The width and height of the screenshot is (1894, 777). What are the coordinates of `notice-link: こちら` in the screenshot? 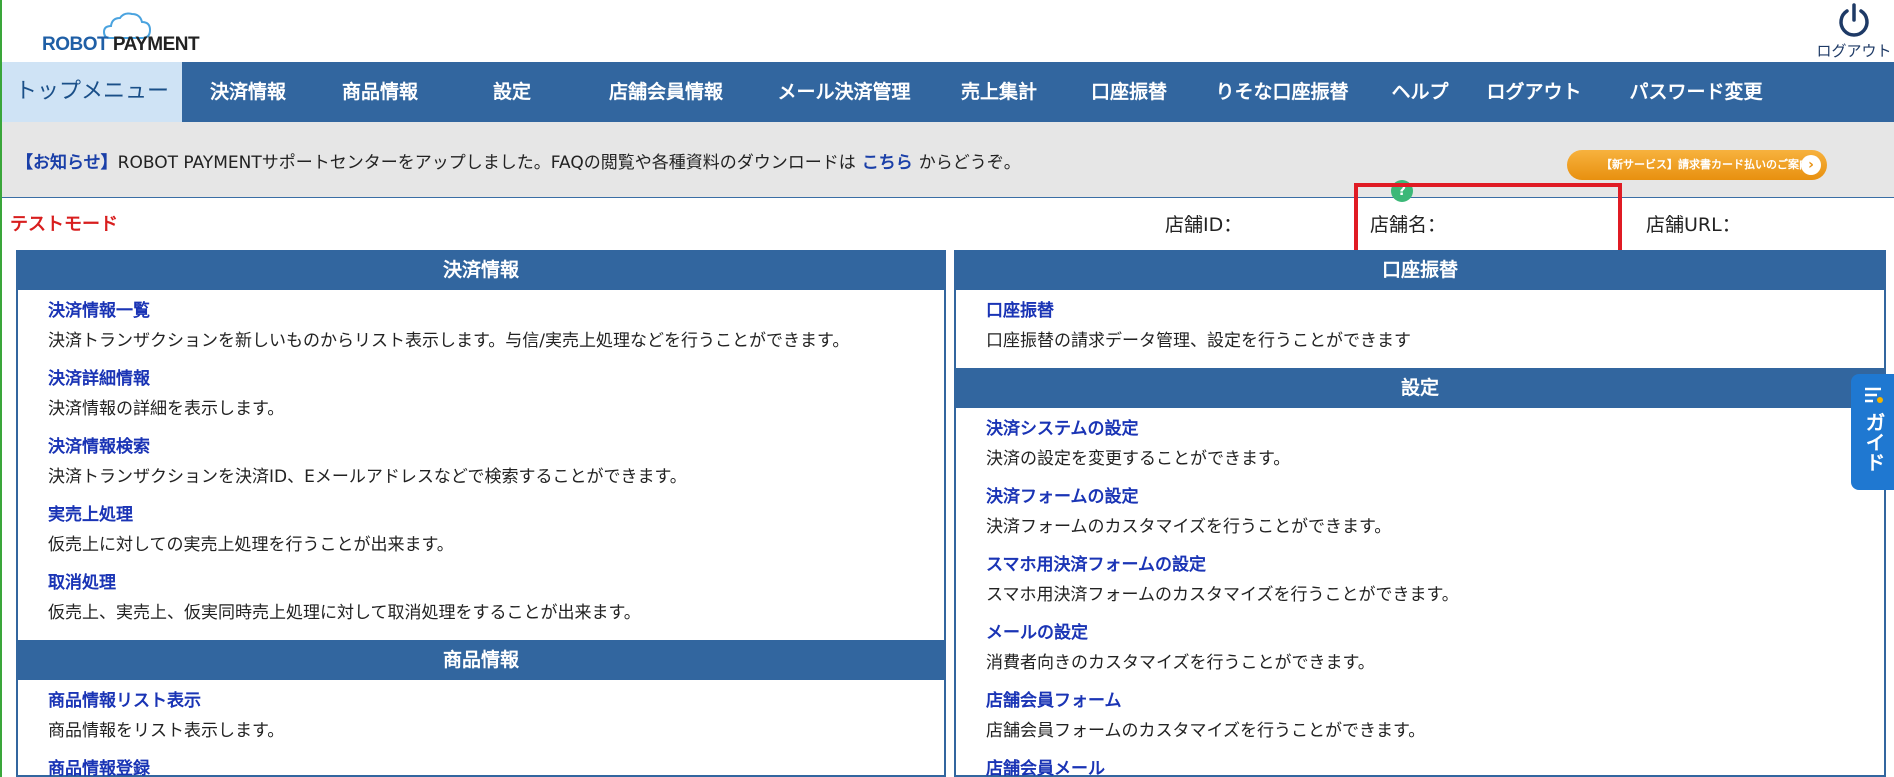 It's located at (887, 163).